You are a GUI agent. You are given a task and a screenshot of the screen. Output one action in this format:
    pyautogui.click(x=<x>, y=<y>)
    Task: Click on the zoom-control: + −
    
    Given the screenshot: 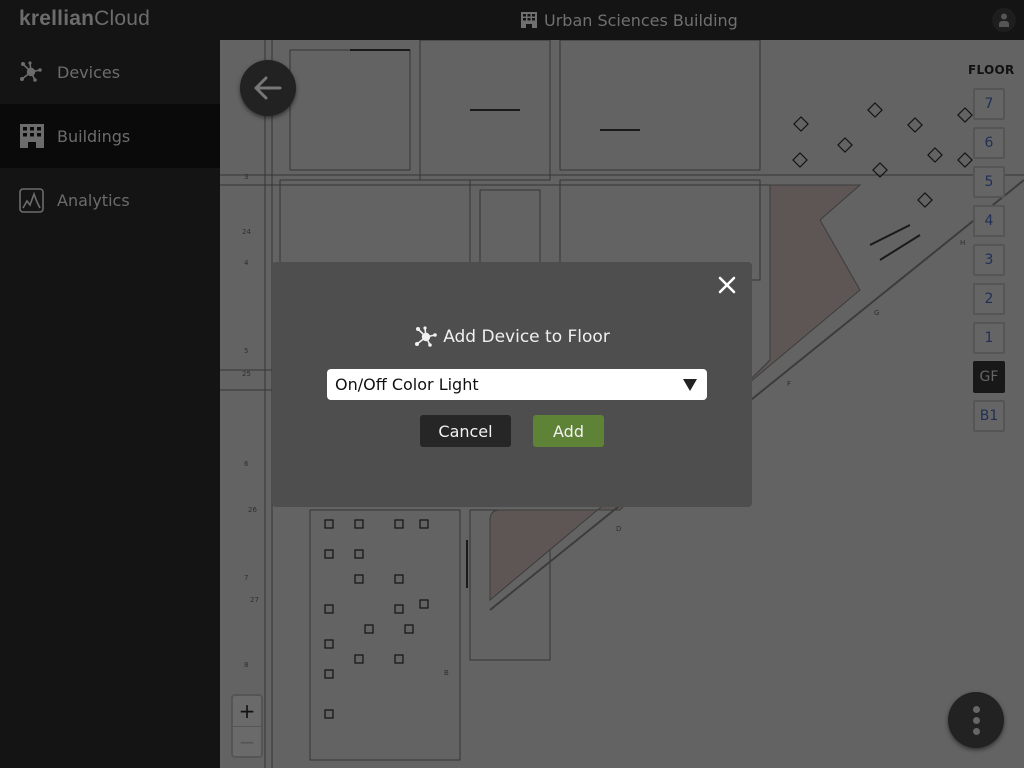 What is the action you would take?
    pyautogui.click(x=247, y=726)
    